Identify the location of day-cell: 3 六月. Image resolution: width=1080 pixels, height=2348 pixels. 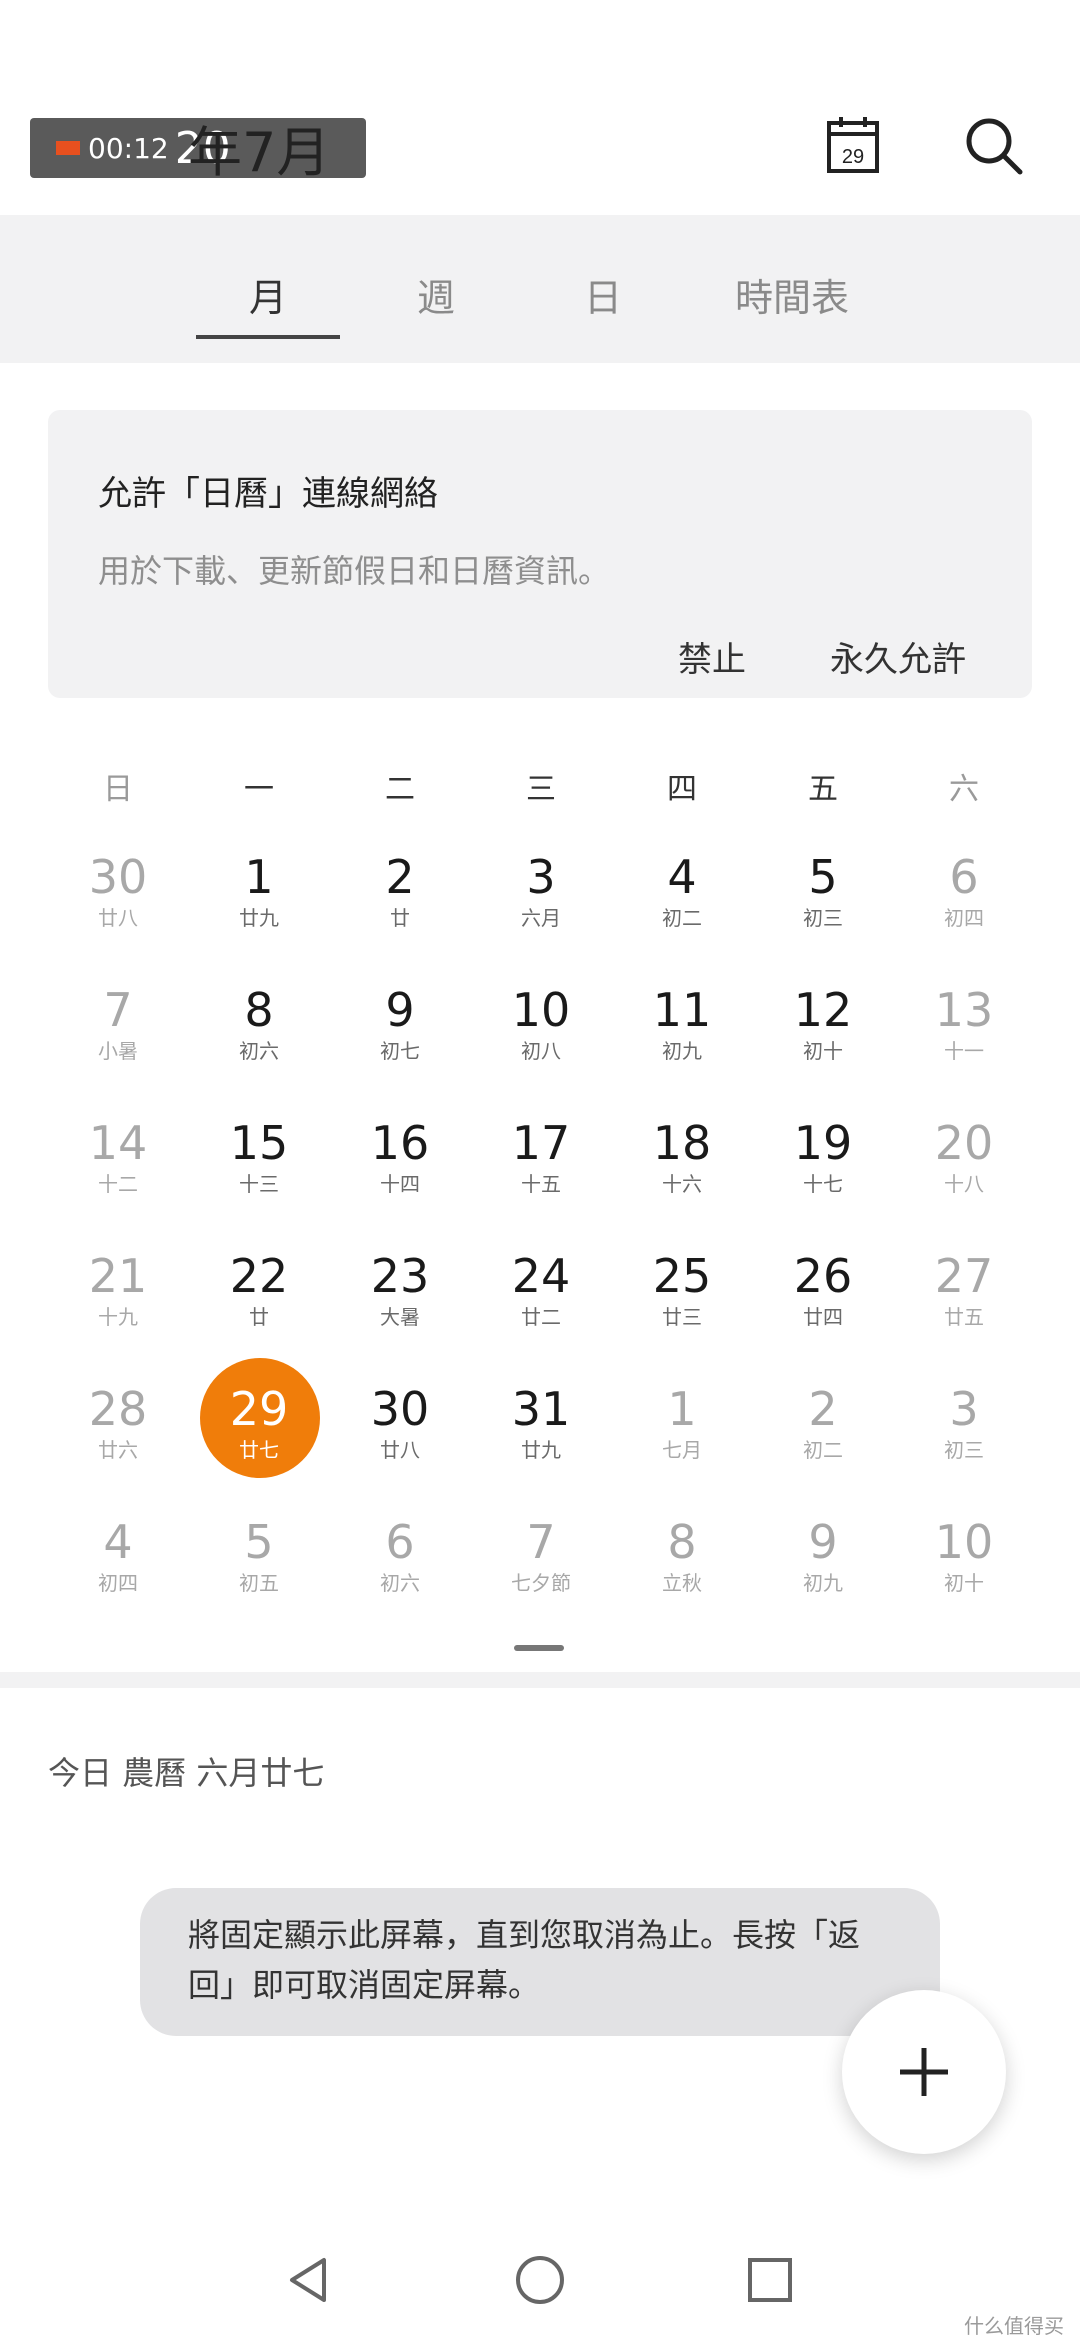
(541, 910).